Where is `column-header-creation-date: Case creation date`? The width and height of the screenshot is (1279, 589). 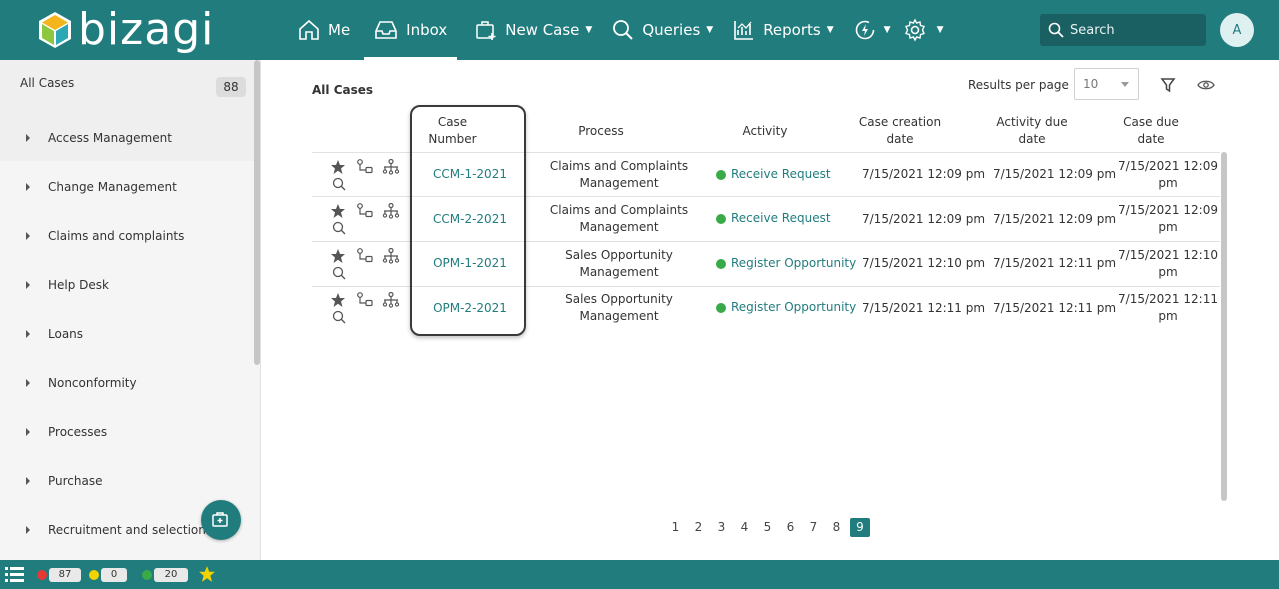 column-header-creation-date: Case creation date is located at coordinates (900, 131).